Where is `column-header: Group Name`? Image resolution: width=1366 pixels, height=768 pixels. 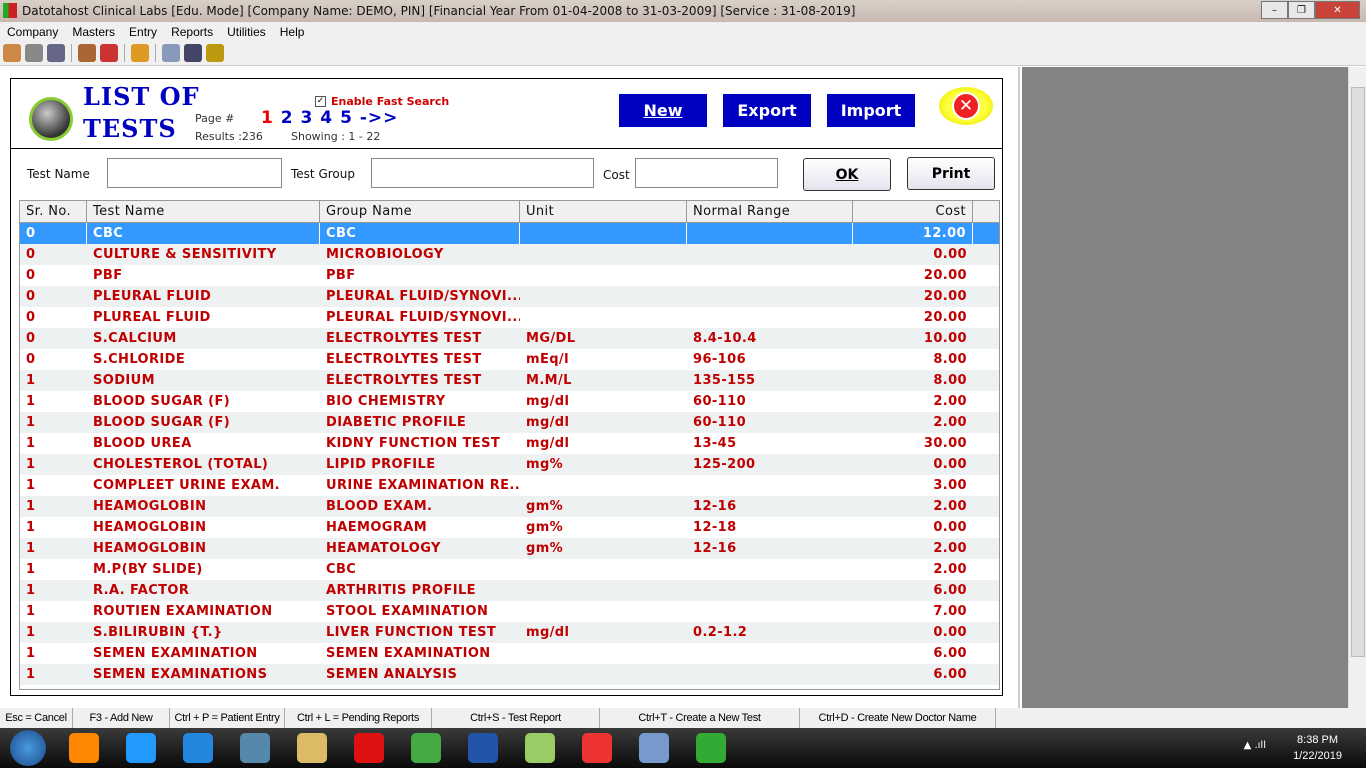
column-header: Group Name is located at coordinates (420, 211).